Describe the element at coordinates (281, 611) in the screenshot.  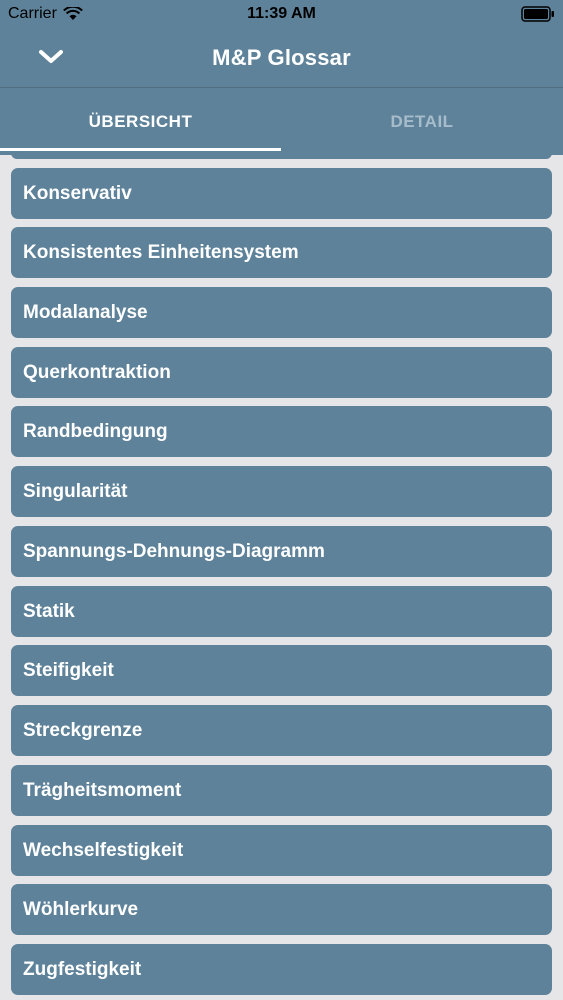
I see `list-item: Statik` at that location.